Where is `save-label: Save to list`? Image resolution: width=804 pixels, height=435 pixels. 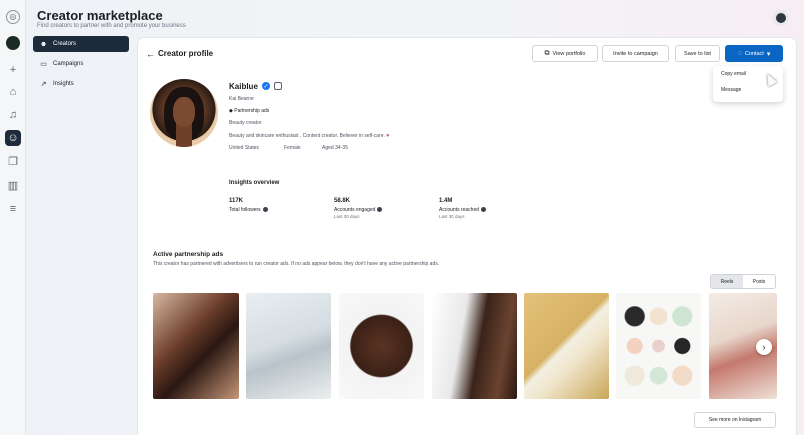 save-label: Save to list is located at coordinates (697, 53).